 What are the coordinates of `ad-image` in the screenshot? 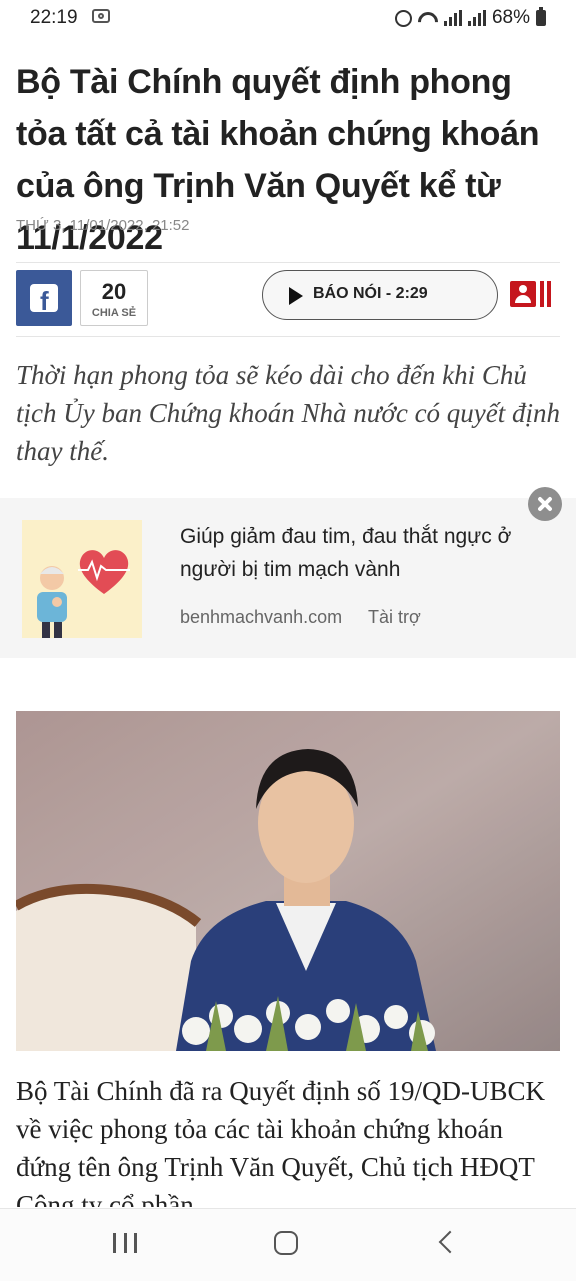 It's located at (82, 579).